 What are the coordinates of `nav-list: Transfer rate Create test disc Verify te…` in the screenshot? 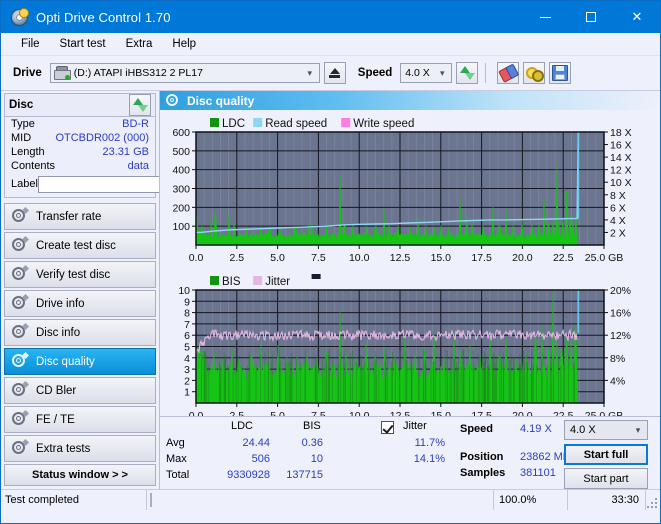 It's located at (80, 333).